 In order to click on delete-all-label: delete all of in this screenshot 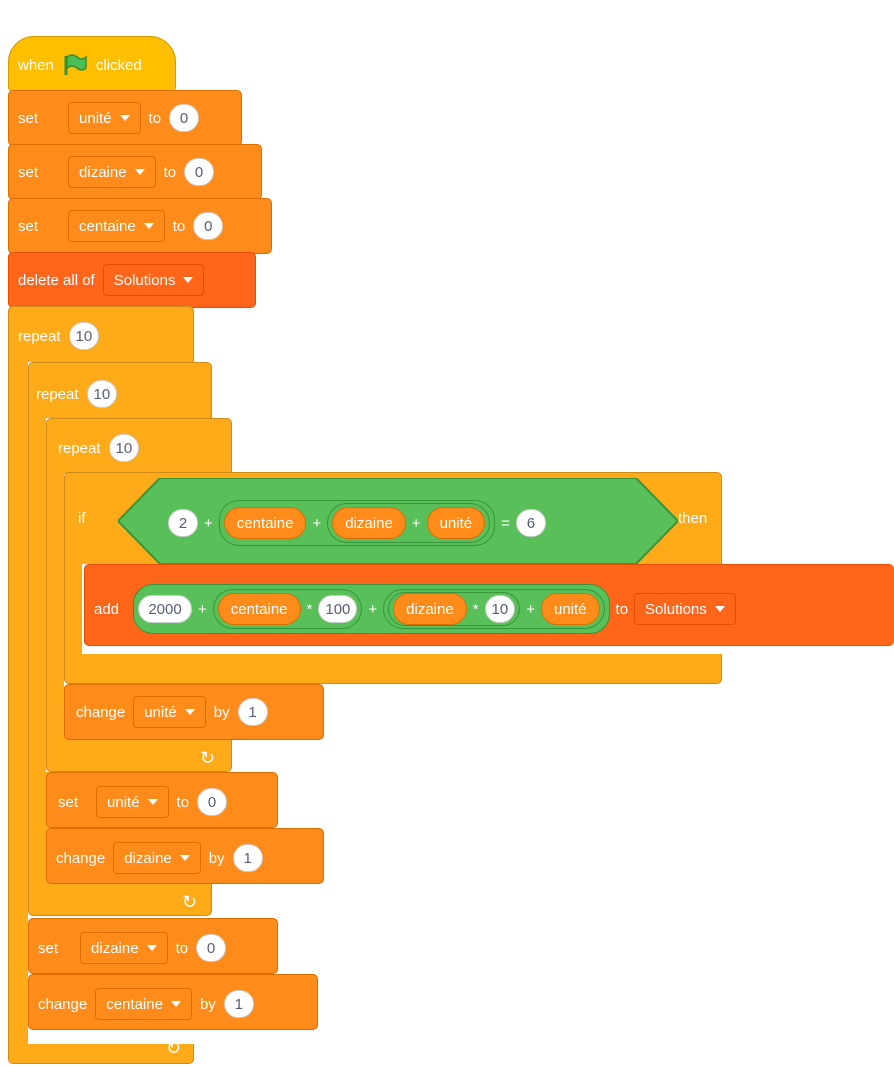, I will do `click(56, 280)`.